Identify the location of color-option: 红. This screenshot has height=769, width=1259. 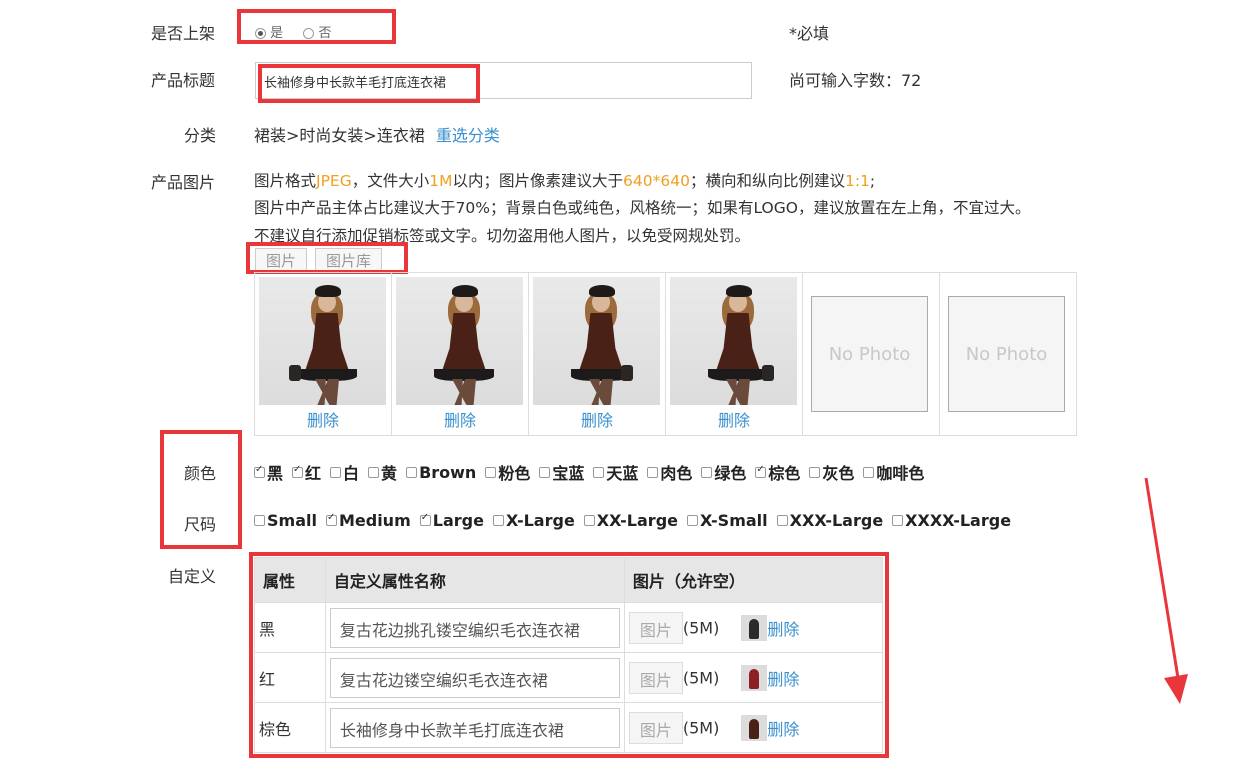
(306, 472).